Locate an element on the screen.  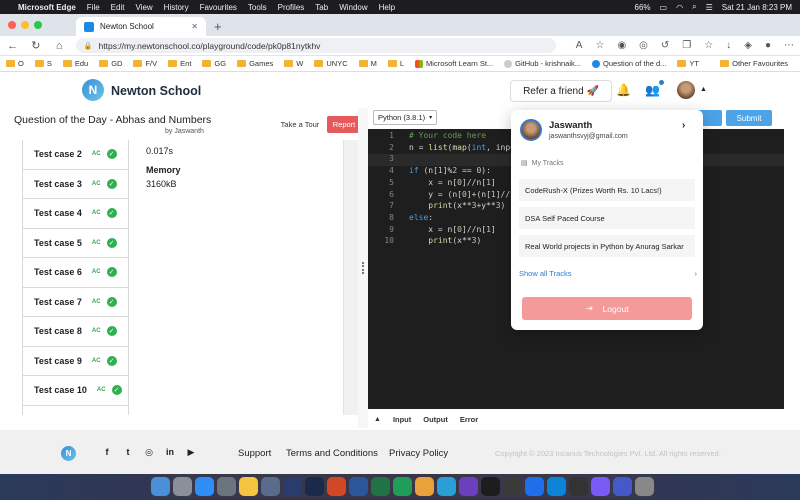
brand-name: Newton School is located at coordinates (156, 91).